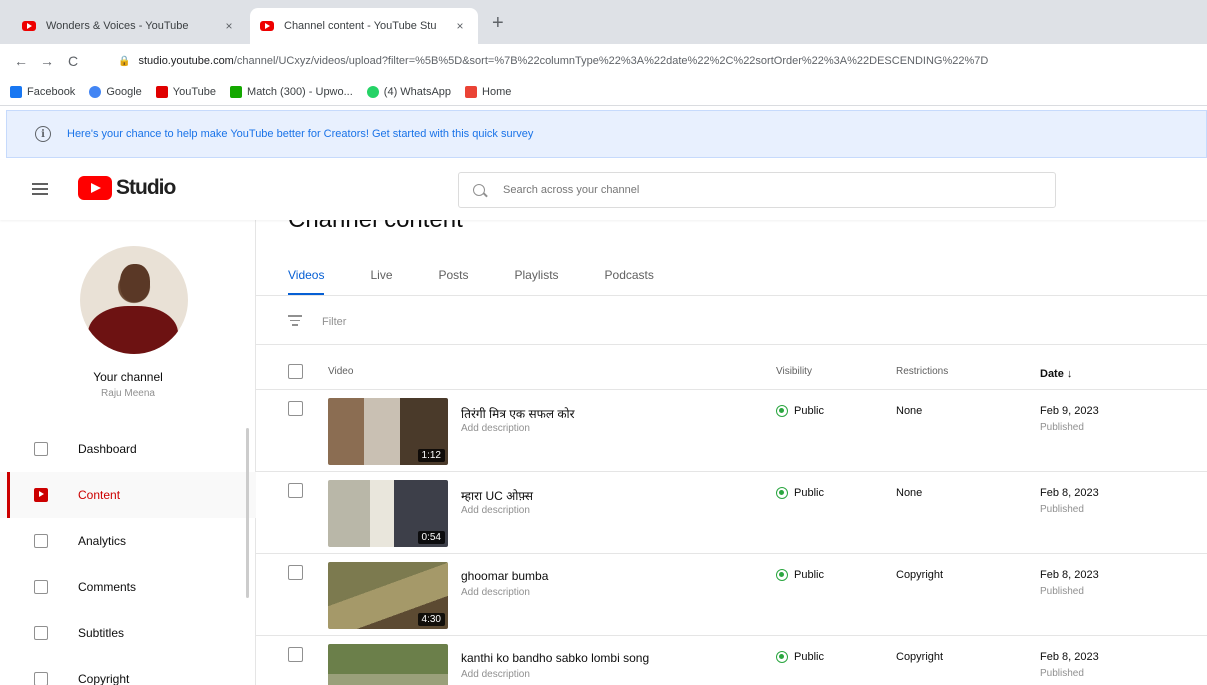 The image size is (1207, 685). I want to click on video-thumbnail: 4:30, so click(388, 595).